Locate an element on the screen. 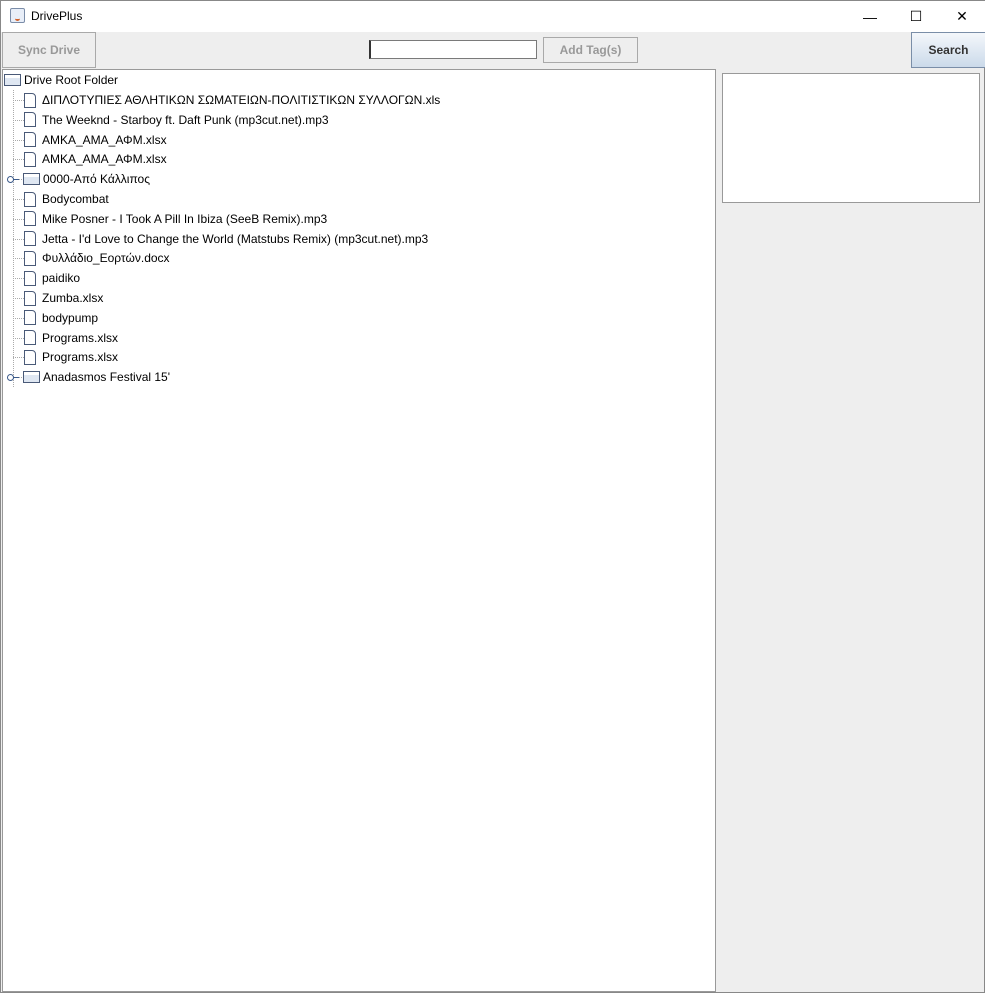  tree-file-item: bodypump is located at coordinates (60, 318).